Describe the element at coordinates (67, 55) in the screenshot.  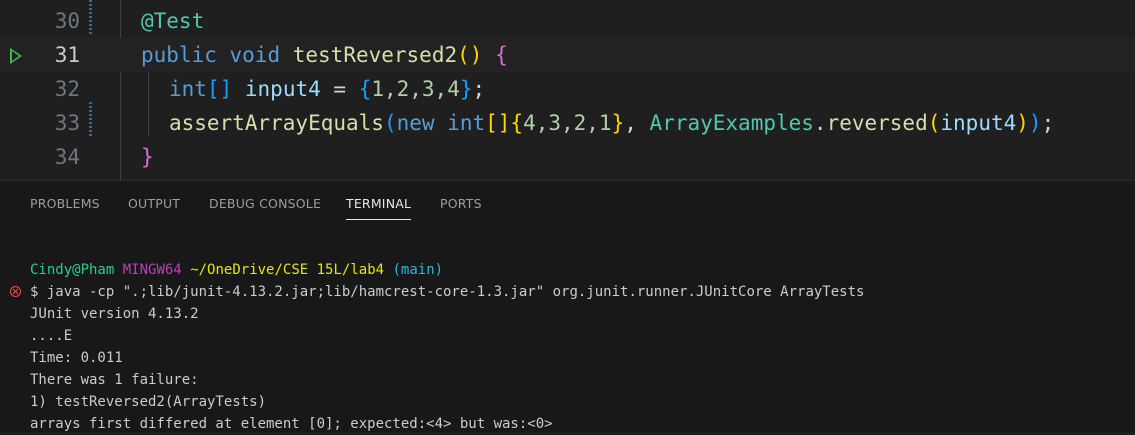
I see `line-number: 31` at that location.